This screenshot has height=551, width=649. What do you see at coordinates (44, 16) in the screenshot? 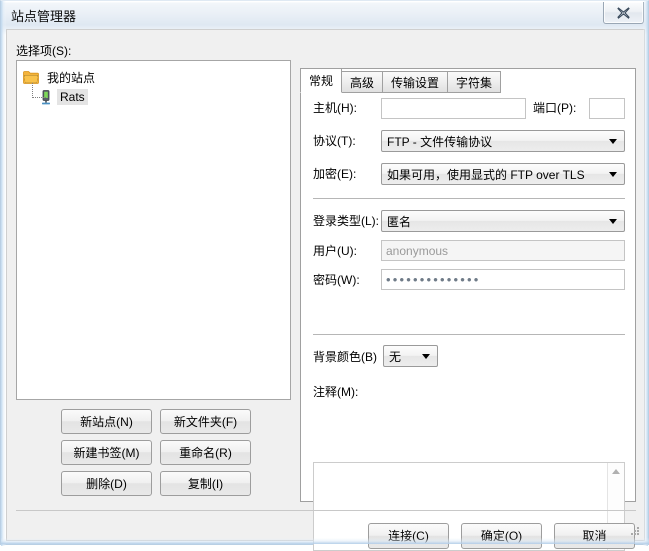
I see `window-title: 站点管理器` at bounding box center [44, 16].